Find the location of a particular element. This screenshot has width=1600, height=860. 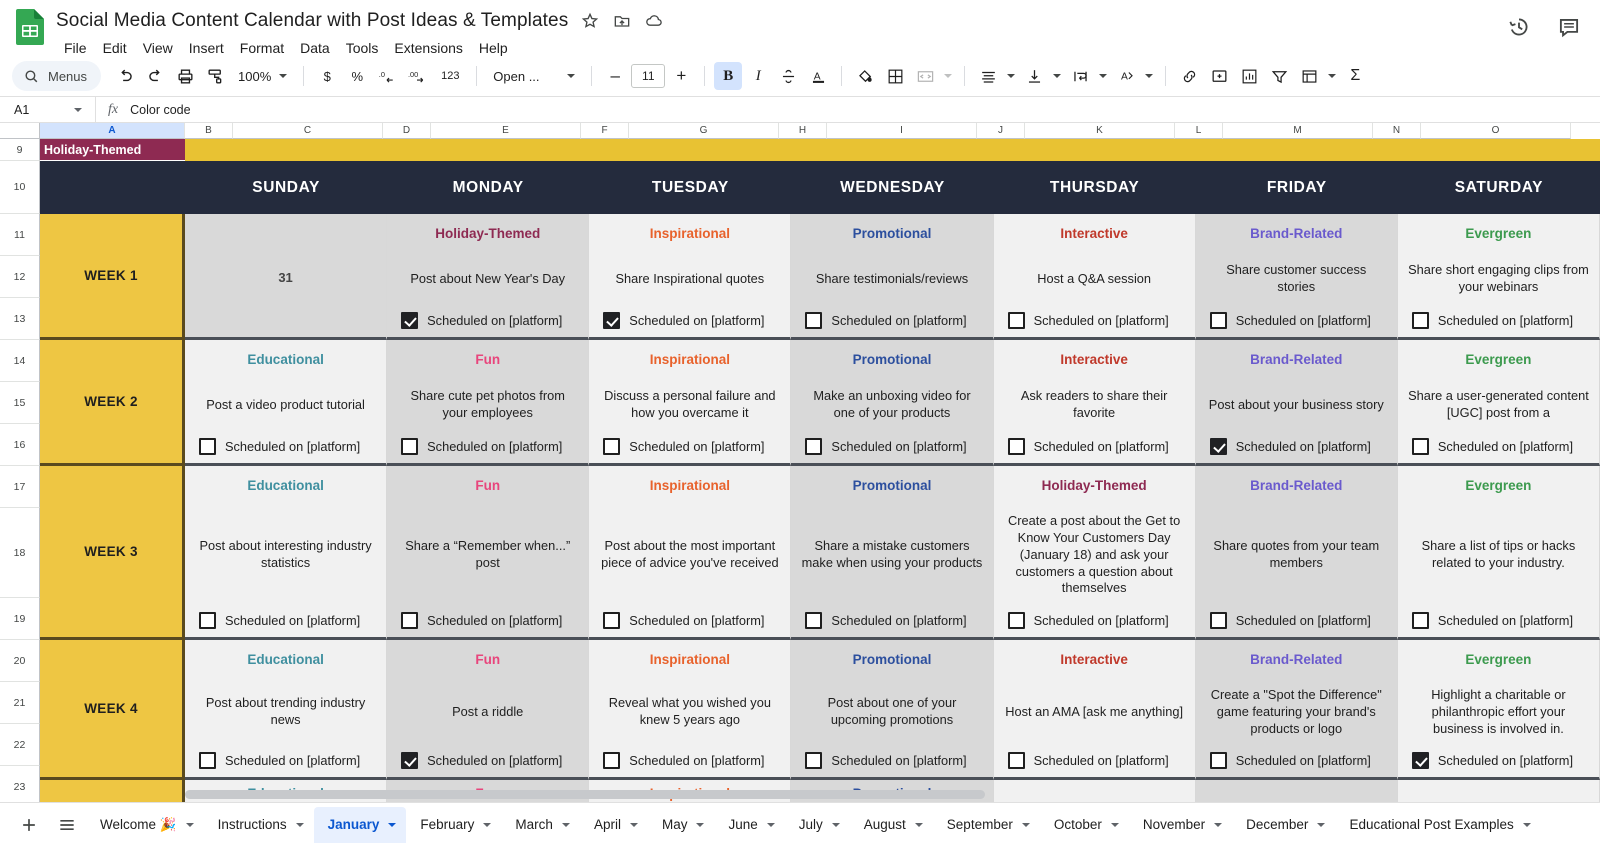

column-header-n: N is located at coordinates (1397, 131).